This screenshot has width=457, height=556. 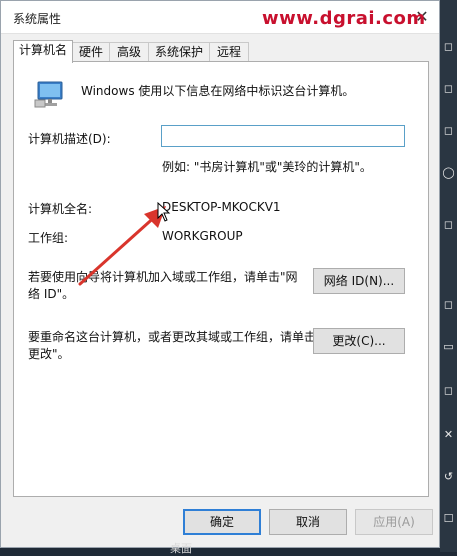 I want to click on background-toolbar-strip: ◻ ◻ ◻ ◯ ◻ ◻ ▭ ◻ ✕ ↺ ☐, so click(x=448, y=276).